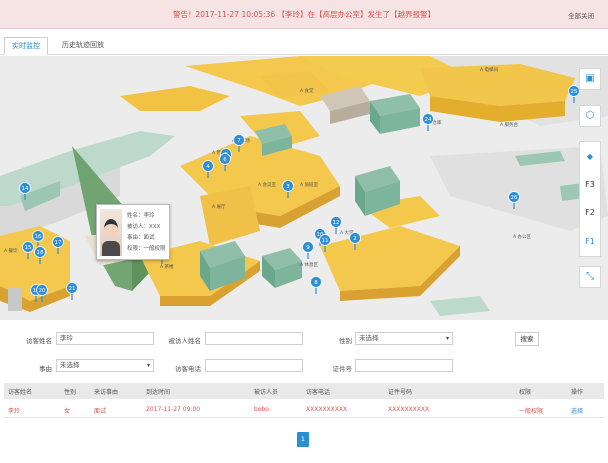  What do you see at coordinates (400, 392) in the screenshot?
I see `column-header: 证件号码` at bounding box center [400, 392].